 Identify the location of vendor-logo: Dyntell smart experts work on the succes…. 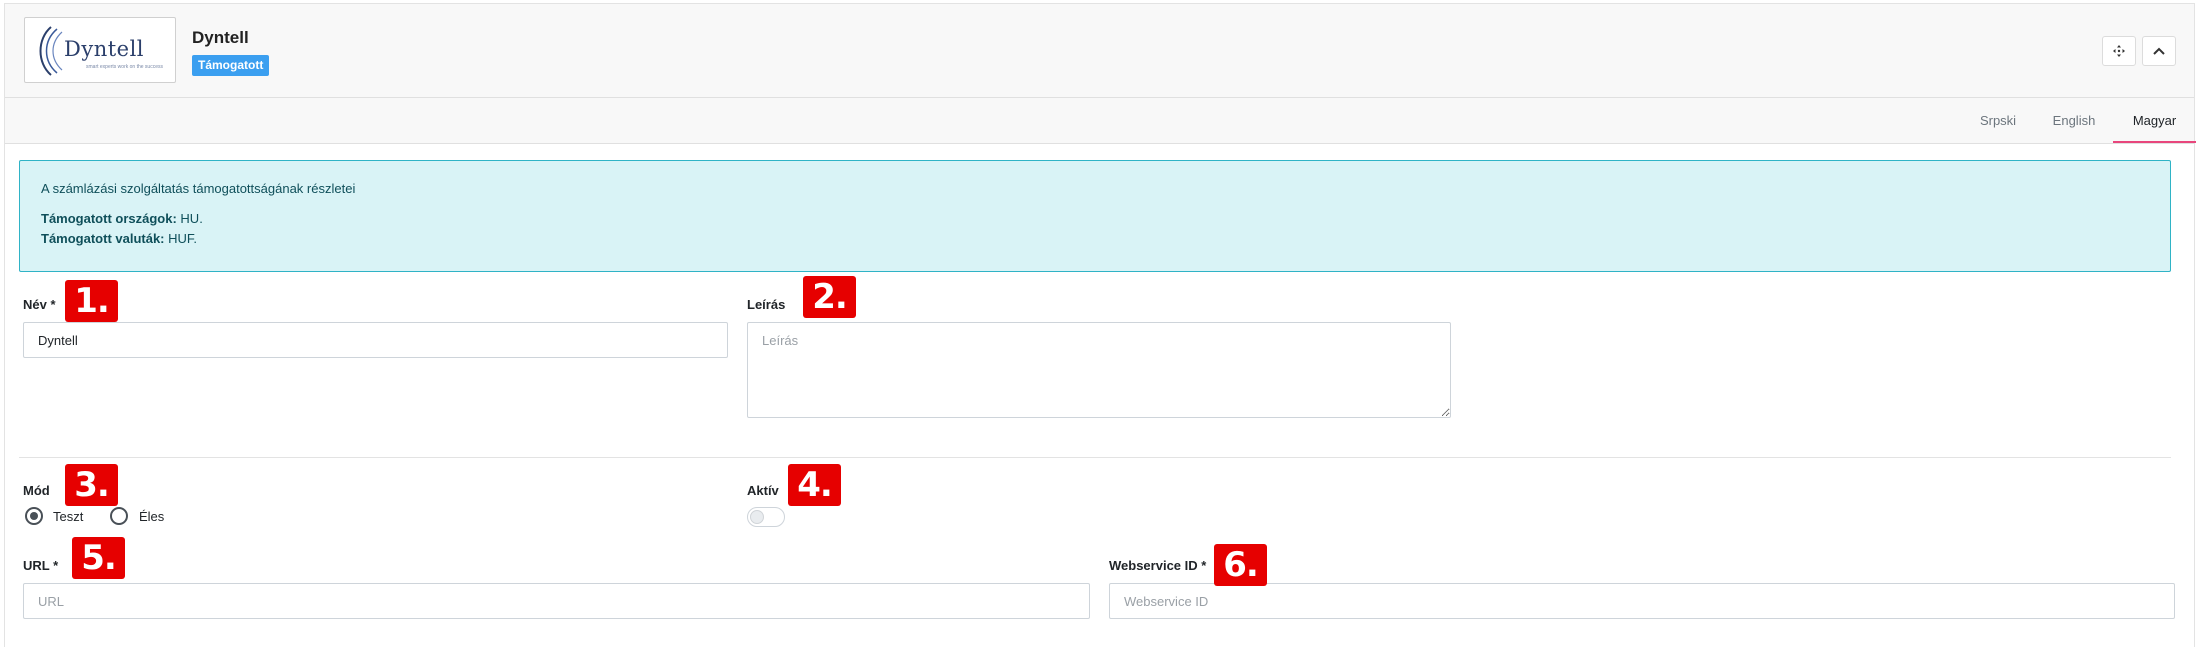
(100, 50).